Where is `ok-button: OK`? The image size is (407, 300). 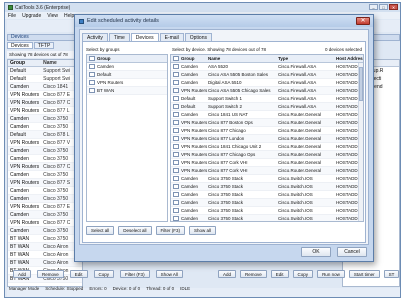
ok-button: OK is located at coordinates (316, 252).